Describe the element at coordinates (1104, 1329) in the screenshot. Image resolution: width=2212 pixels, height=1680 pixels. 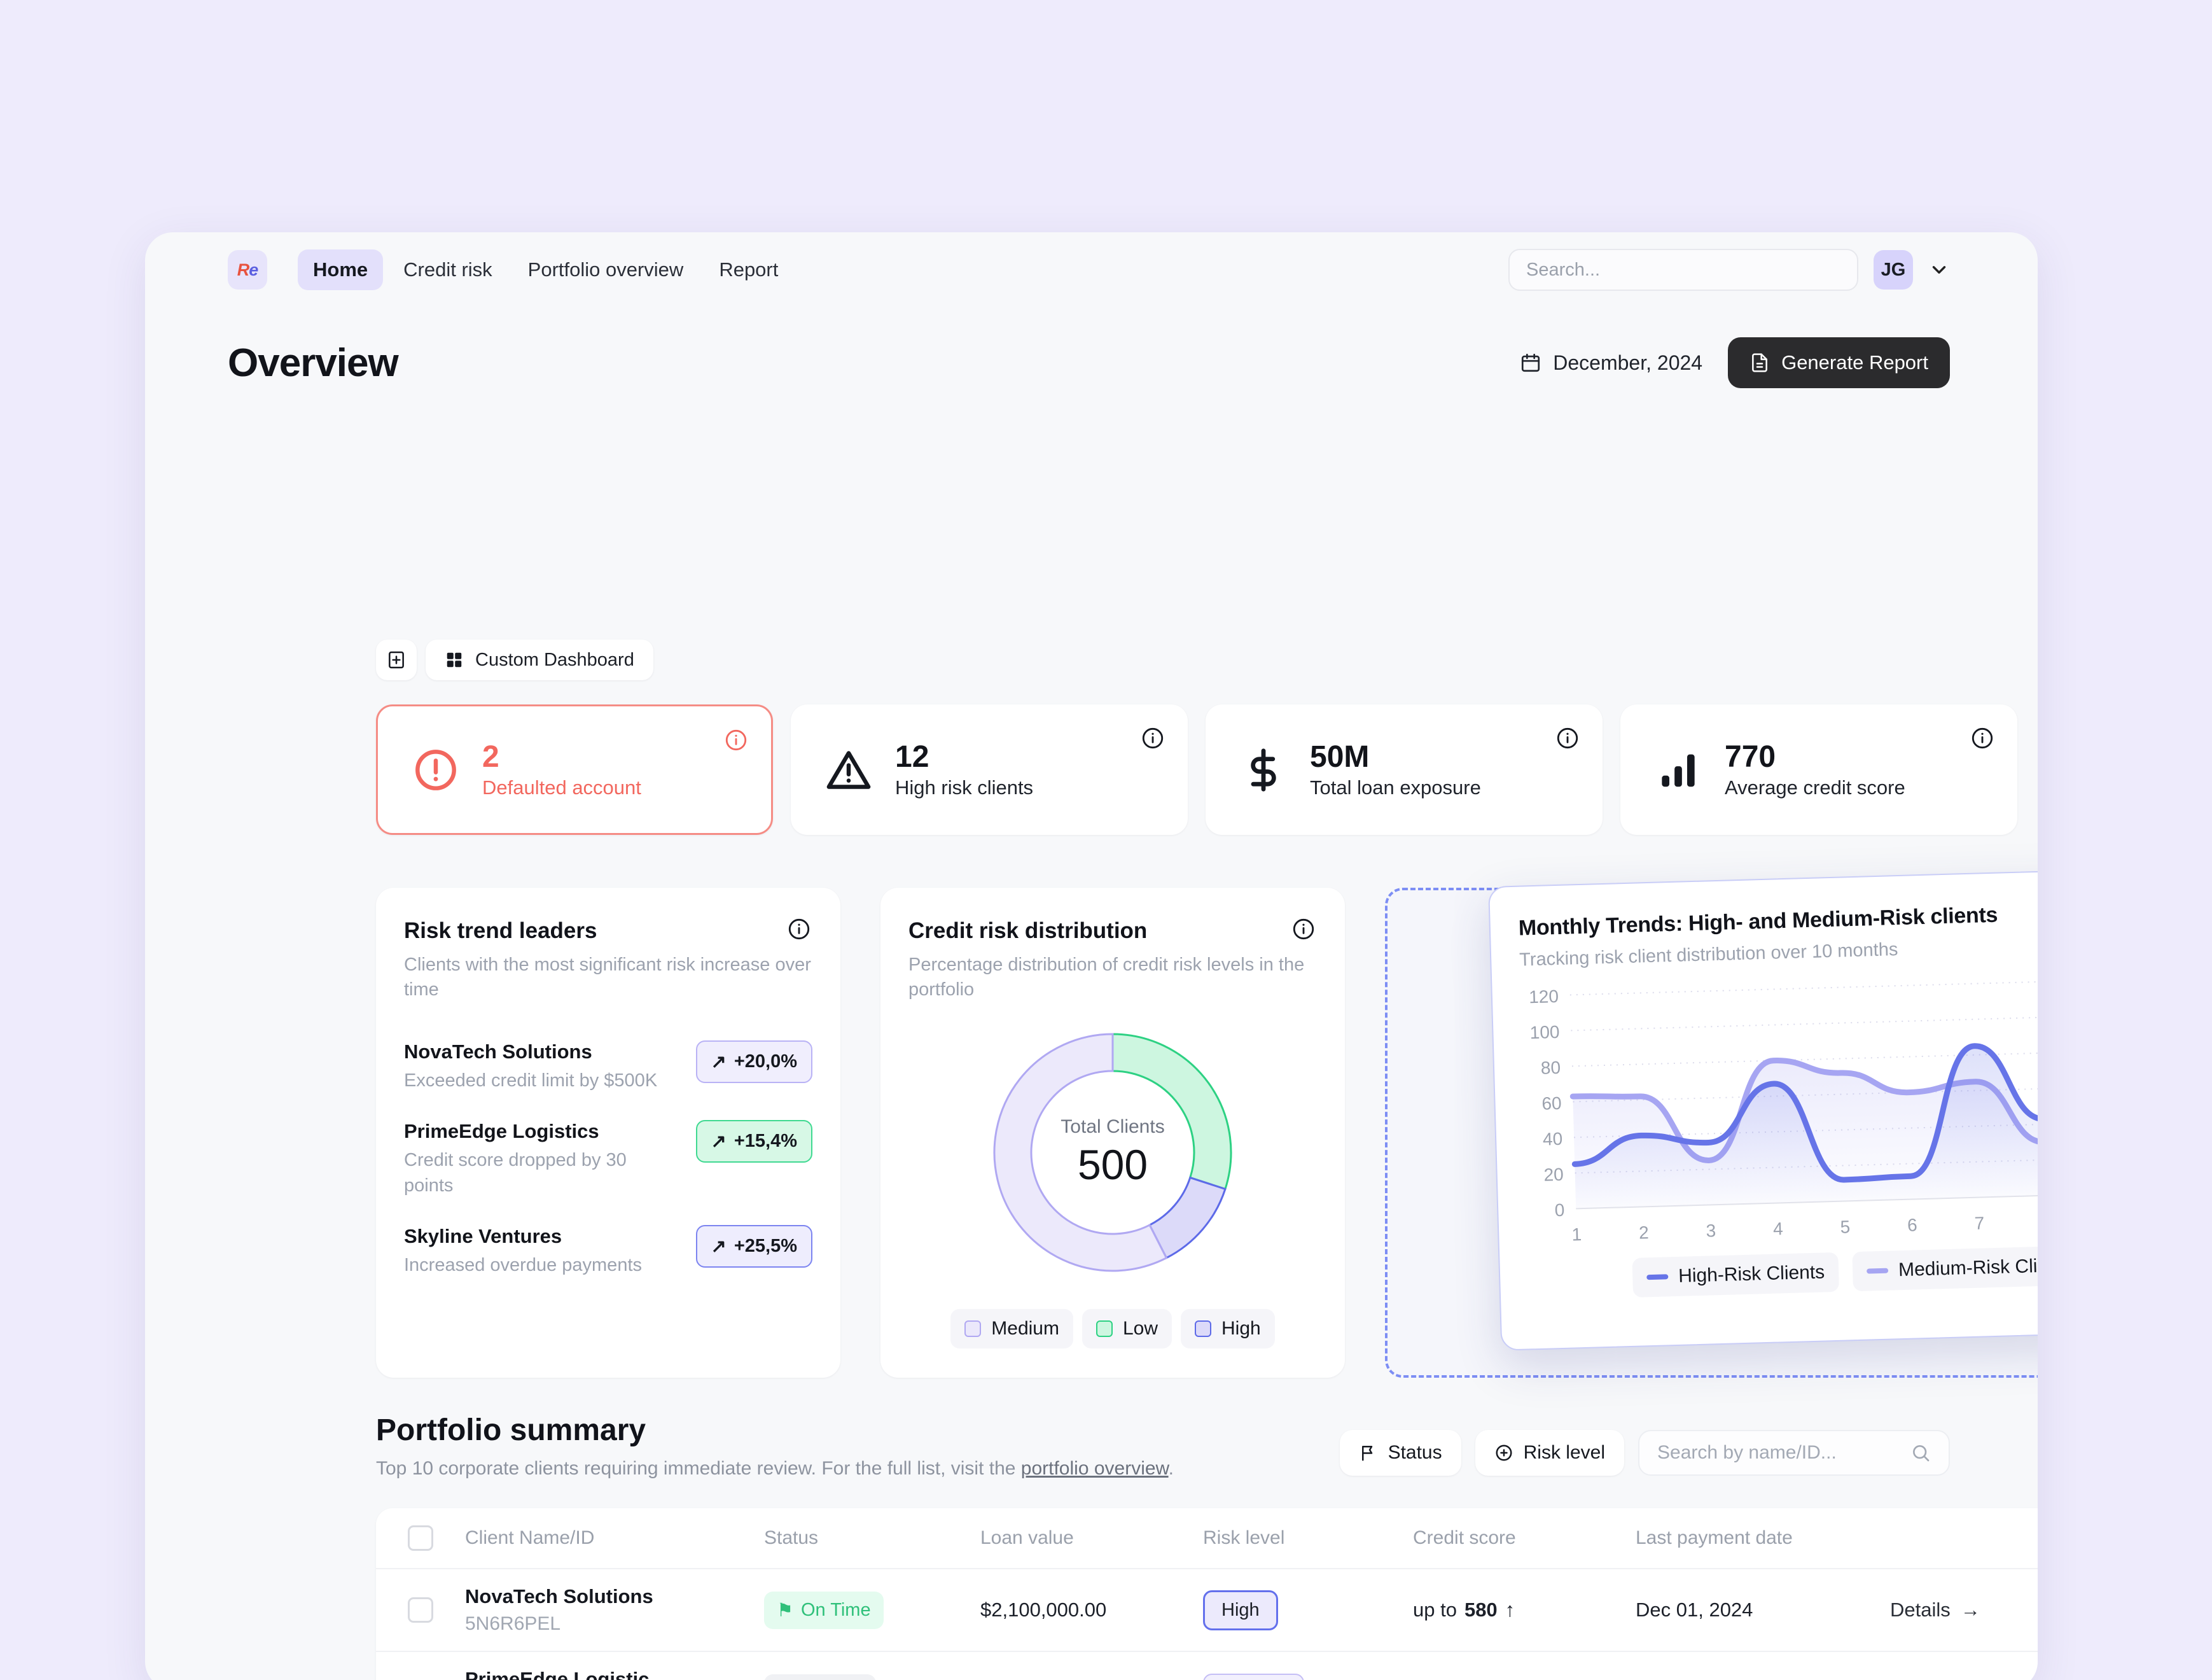
I see `legend-swatch-low` at that location.